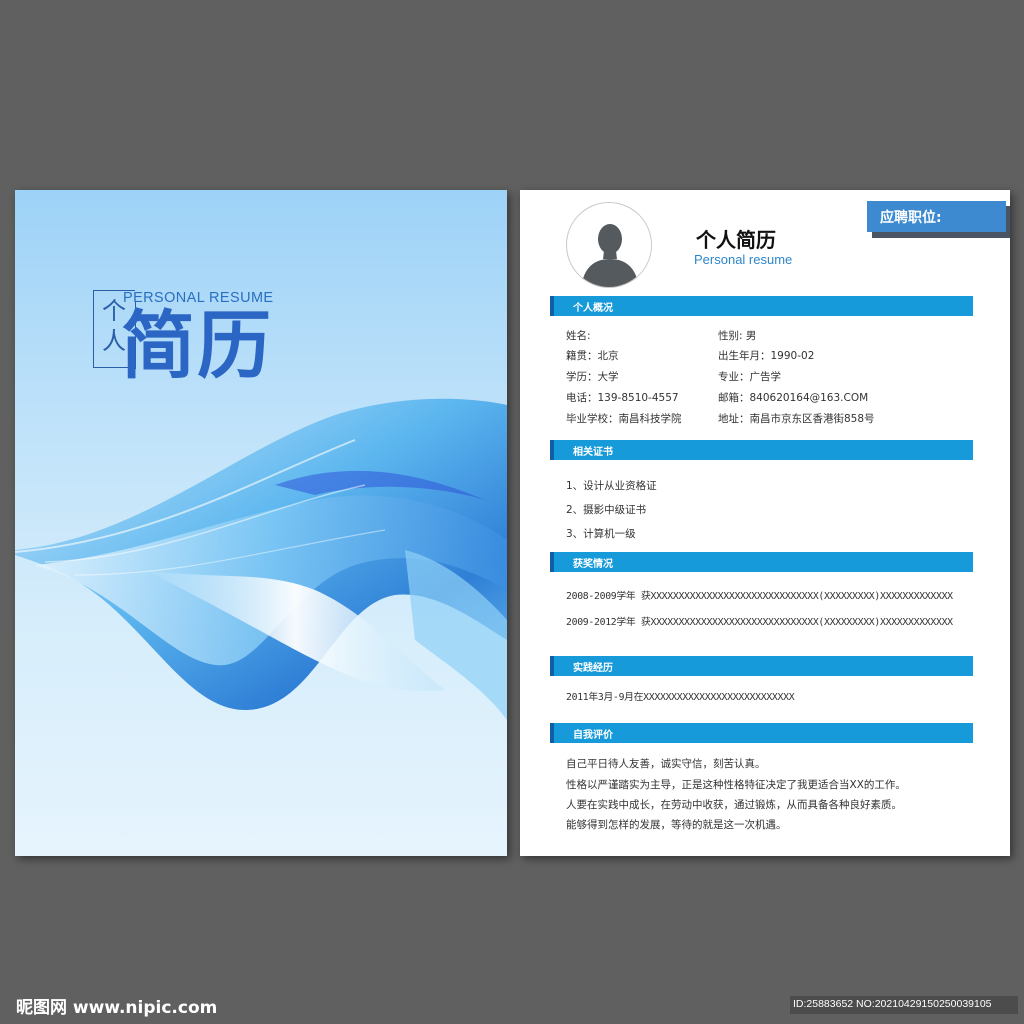 This screenshot has height=1024, width=1024. What do you see at coordinates (793, 398) in the screenshot?
I see `overview-email: 邮箱：840620164@163.COM` at bounding box center [793, 398].